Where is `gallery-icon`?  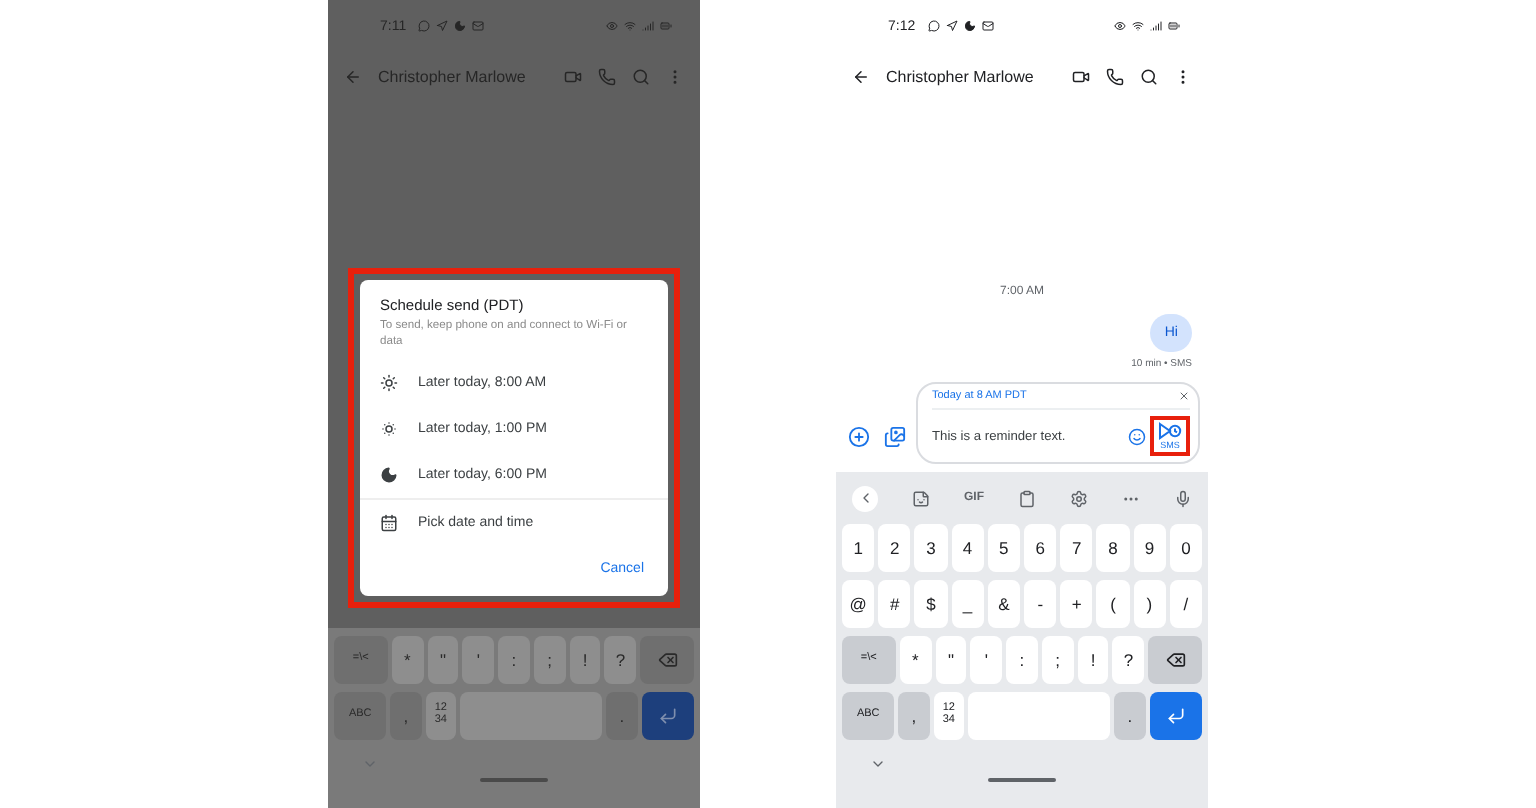 gallery-icon is located at coordinates (895, 437).